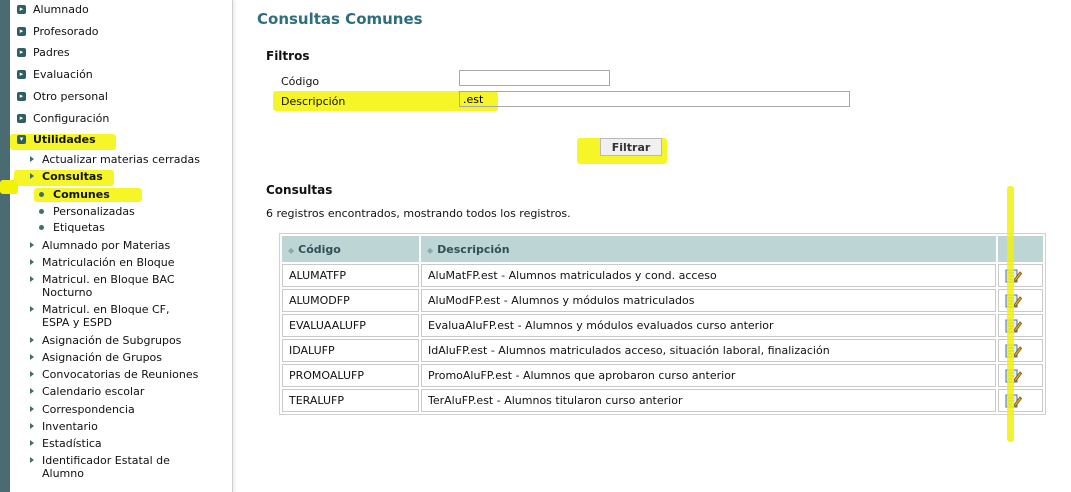 Image resolution: width=1071 pixels, height=492 pixels. What do you see at coordinates (5, 246) in the screenshot?
I see `left-edge-strip` at bounding box center [5, 246].